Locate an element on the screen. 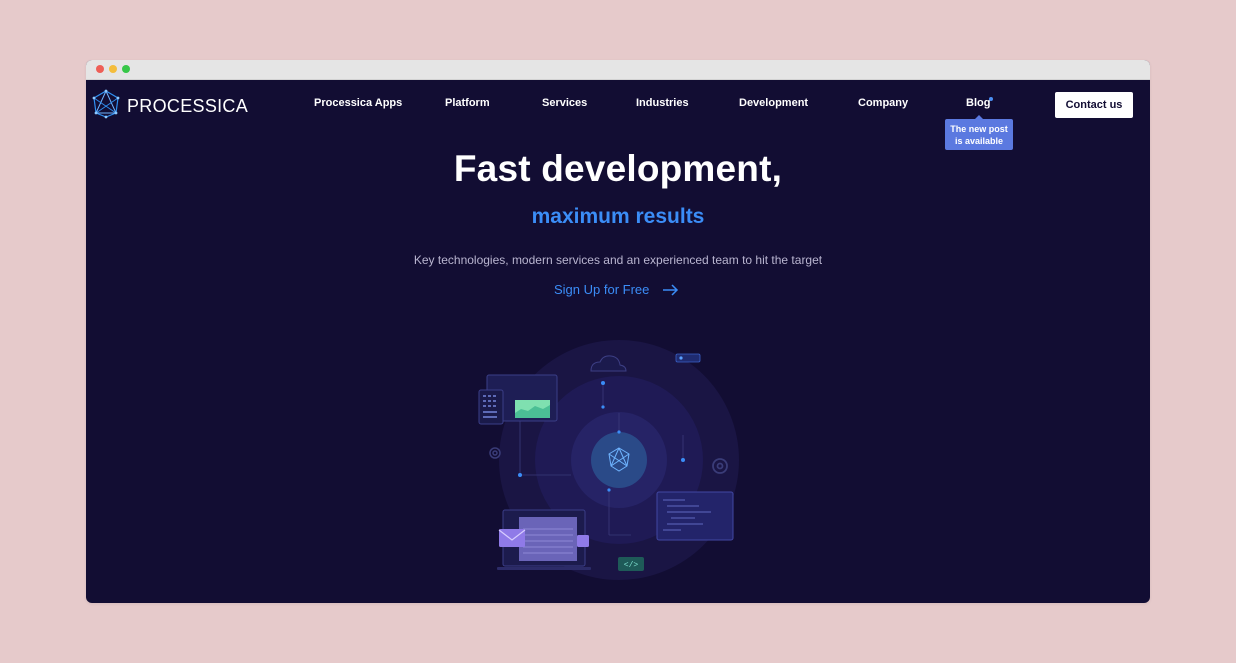 This screenshot has width=1236, height=663. blog-new-indicator is located at coordinates (991, 99).